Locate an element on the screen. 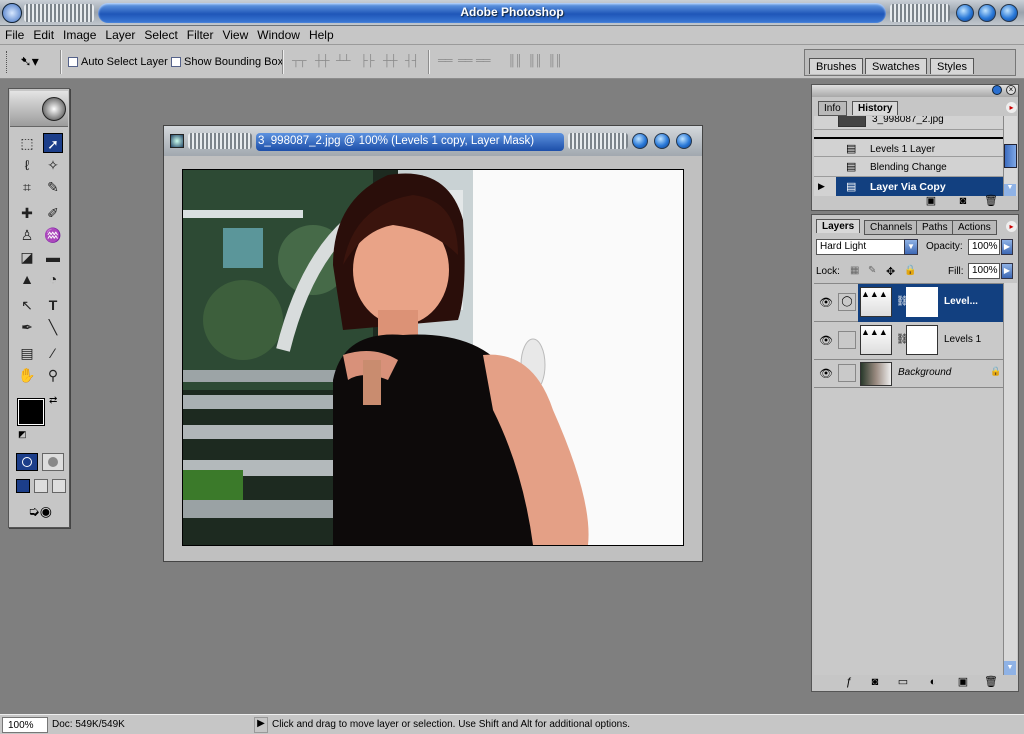 This screenshot has width=1024, height=734. panel-close-icon: × is located at coordinates (1011, 90).